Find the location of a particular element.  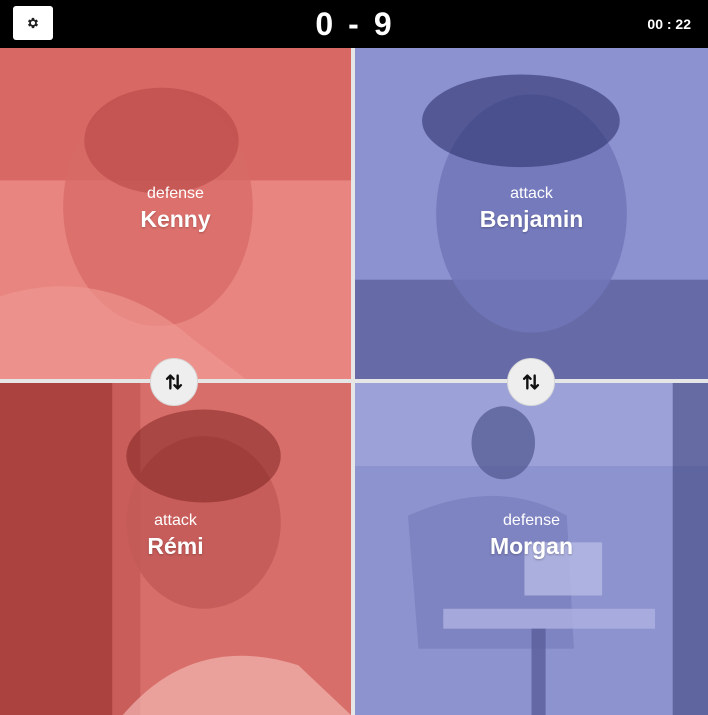

player-name: Rémi is located at coordinates (175, 546).